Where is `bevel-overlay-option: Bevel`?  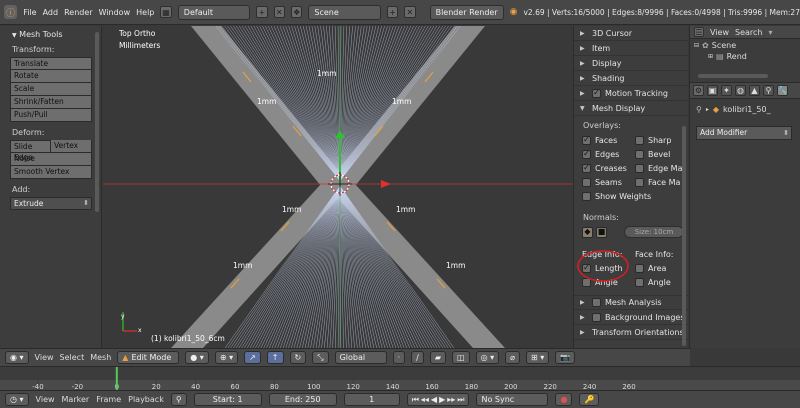 bevel-overlay-option: Bevel is located at coordinates (661, 154).